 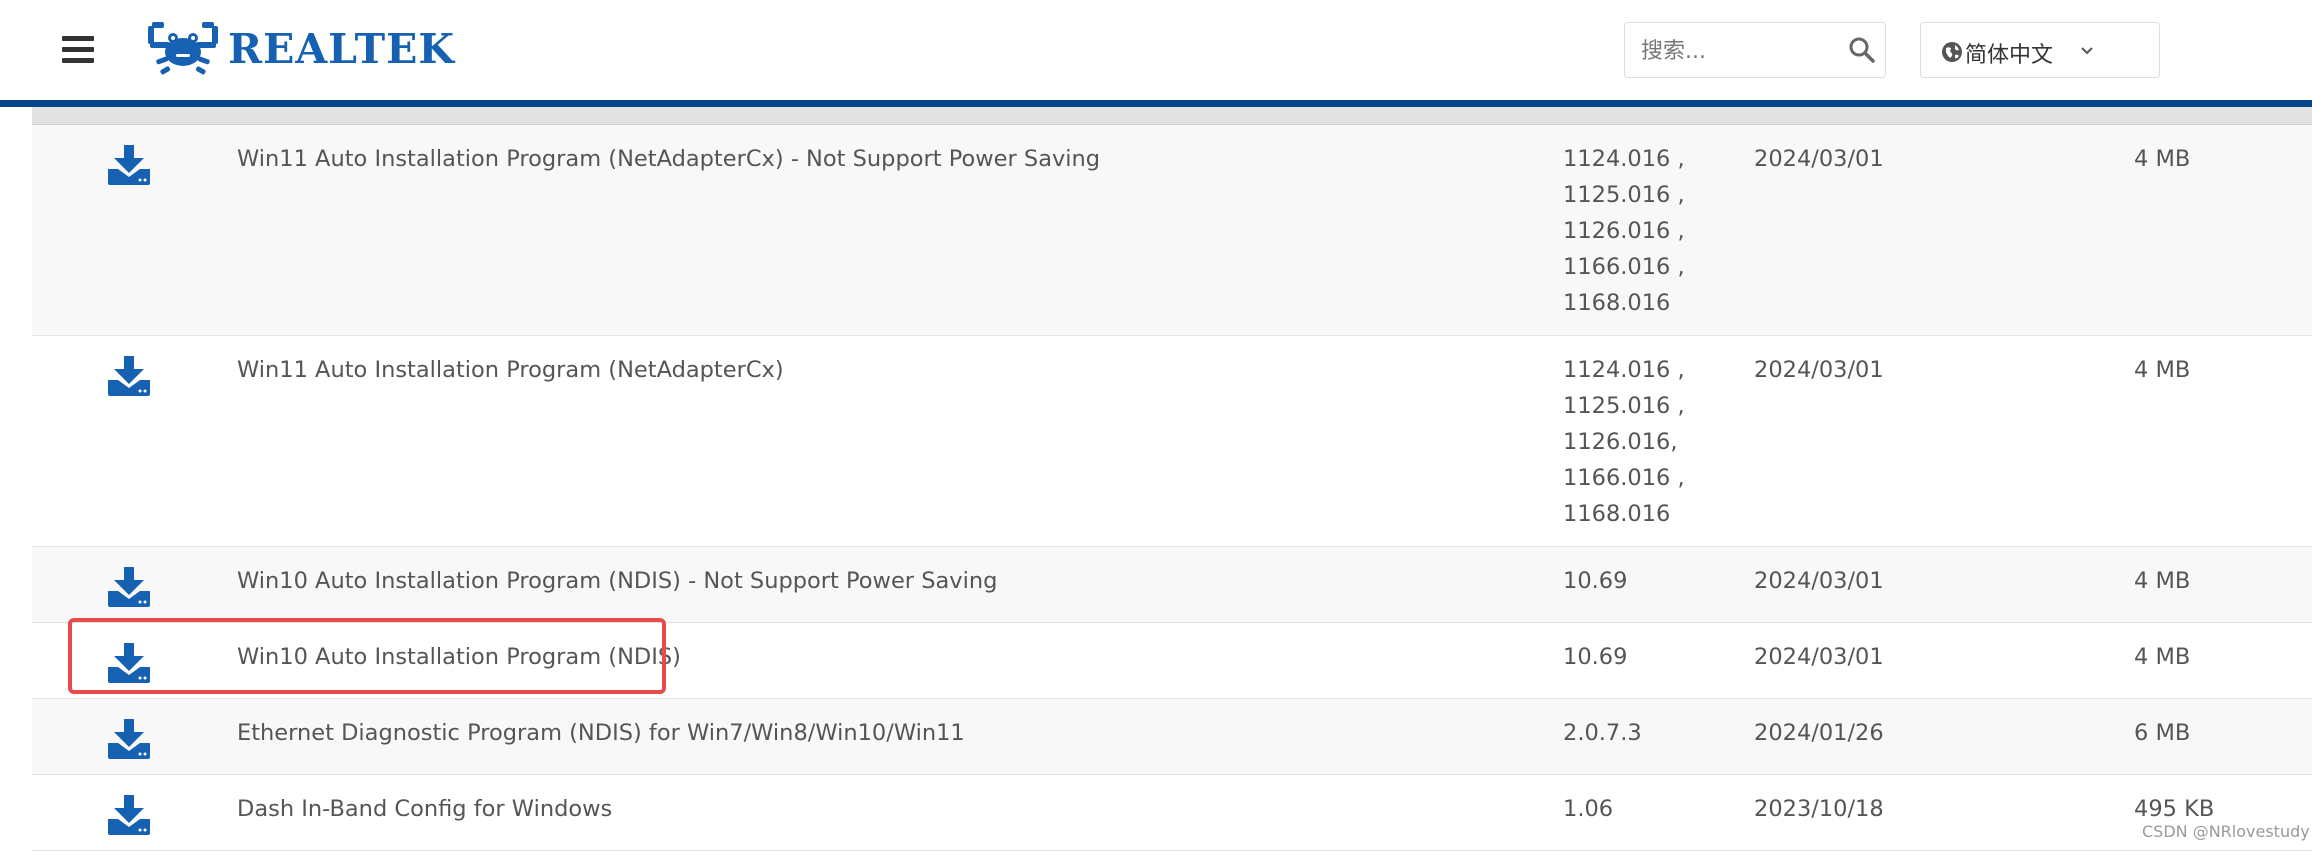 What do you see at coordinates (1862, 50) in the screenshot?
I see `search-icon` at bounding box center [1862, 50].